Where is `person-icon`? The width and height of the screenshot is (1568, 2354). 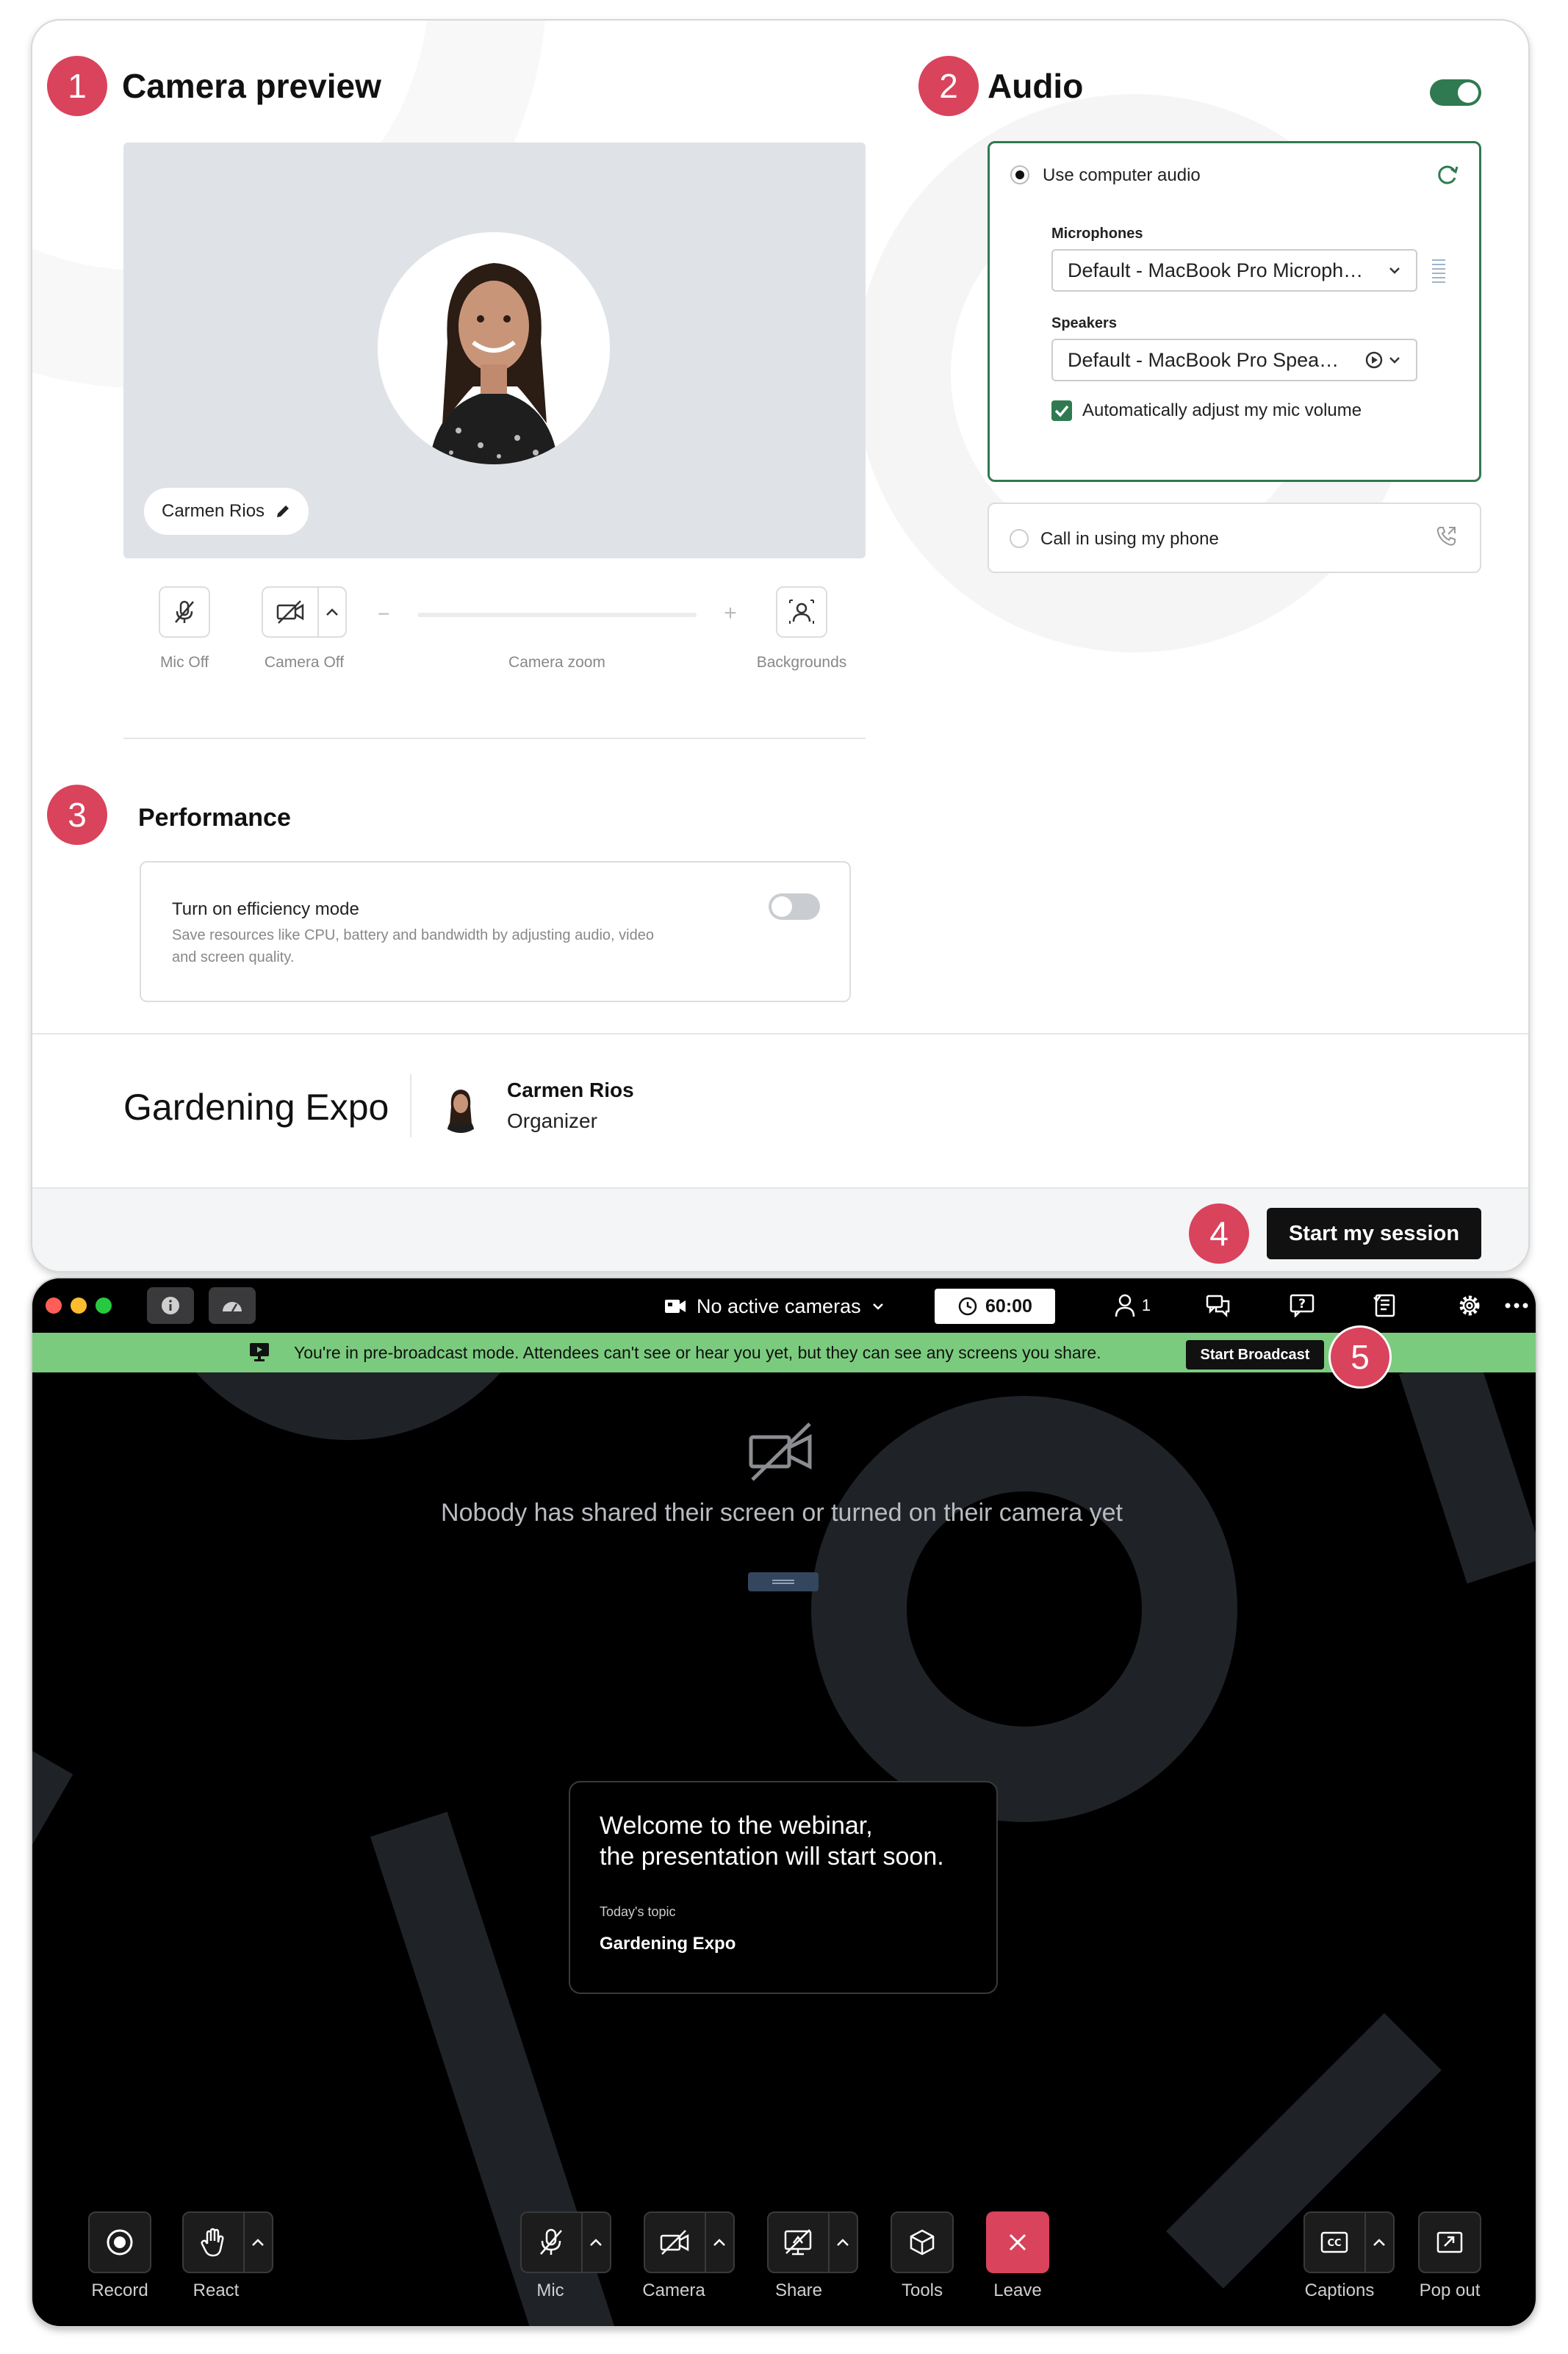 person-icon is located at coordinates (1125, 1305).